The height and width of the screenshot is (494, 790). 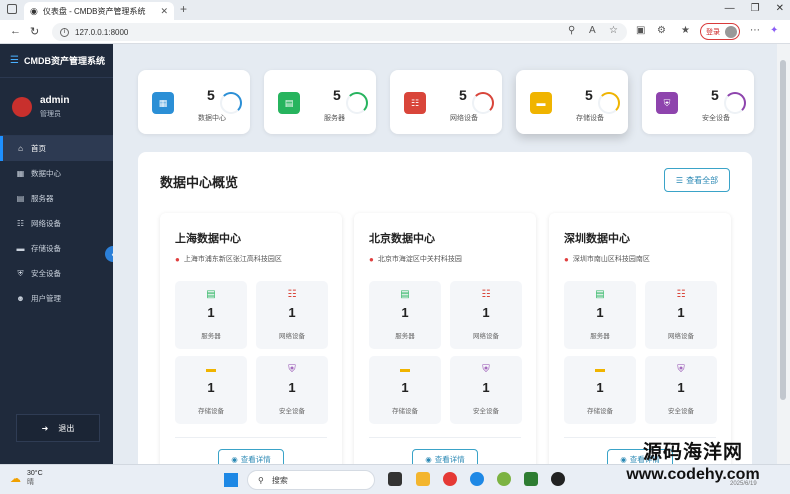 I want to click on user-role: 管理员, so click(x=50, y=114).